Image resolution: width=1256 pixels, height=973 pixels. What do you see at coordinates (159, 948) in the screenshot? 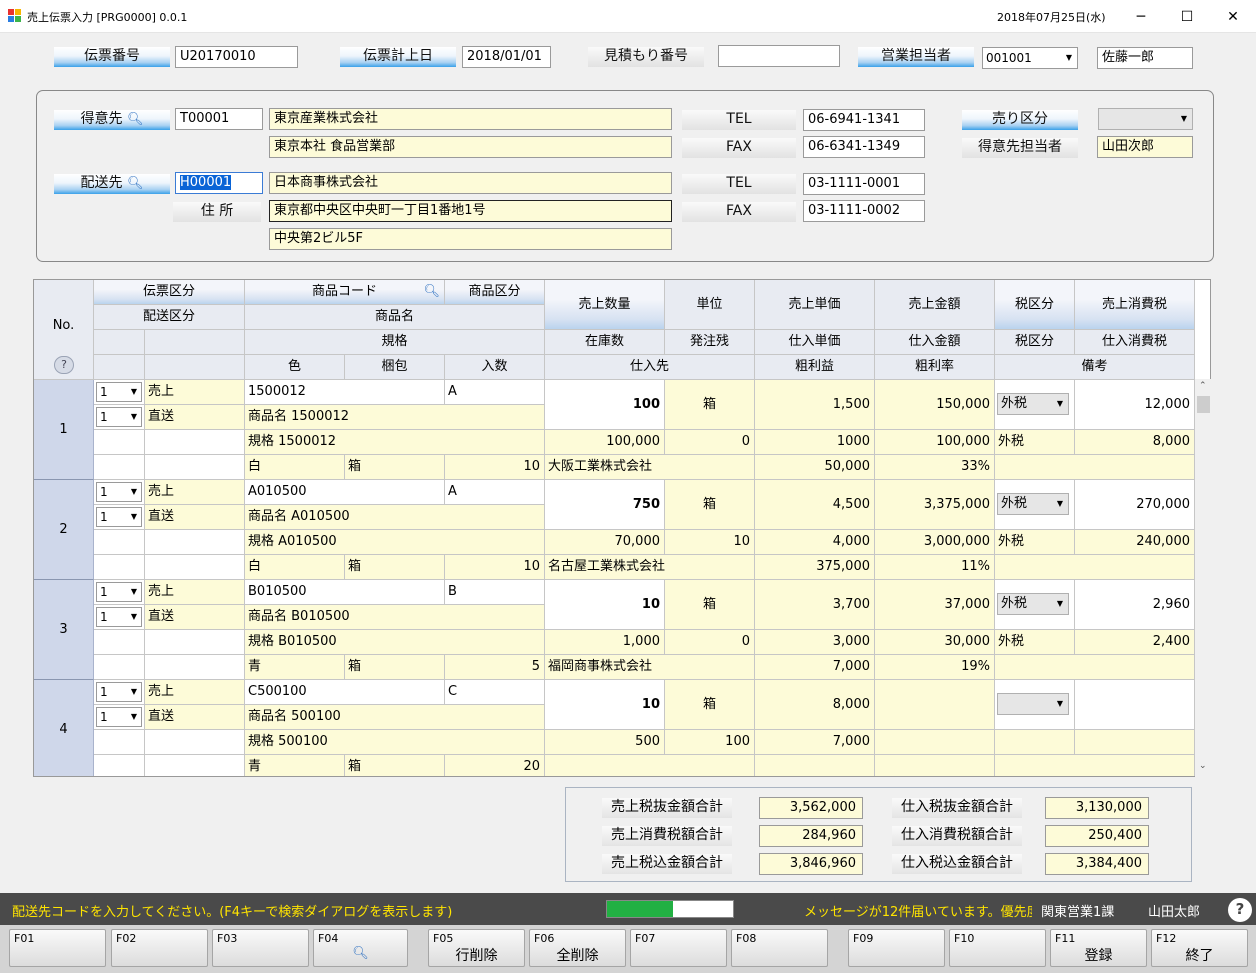
I see `fkey-f02: F02` at bounding box center [159, 948].